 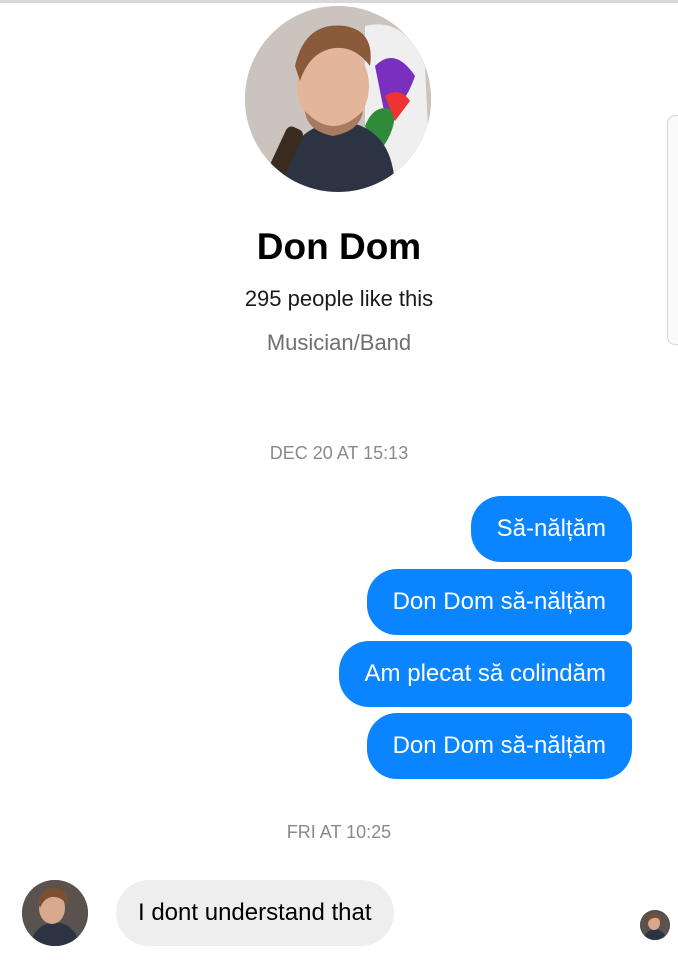 I want to click on timestamp: FRI AT 10:25, so click(x=339, y=832).